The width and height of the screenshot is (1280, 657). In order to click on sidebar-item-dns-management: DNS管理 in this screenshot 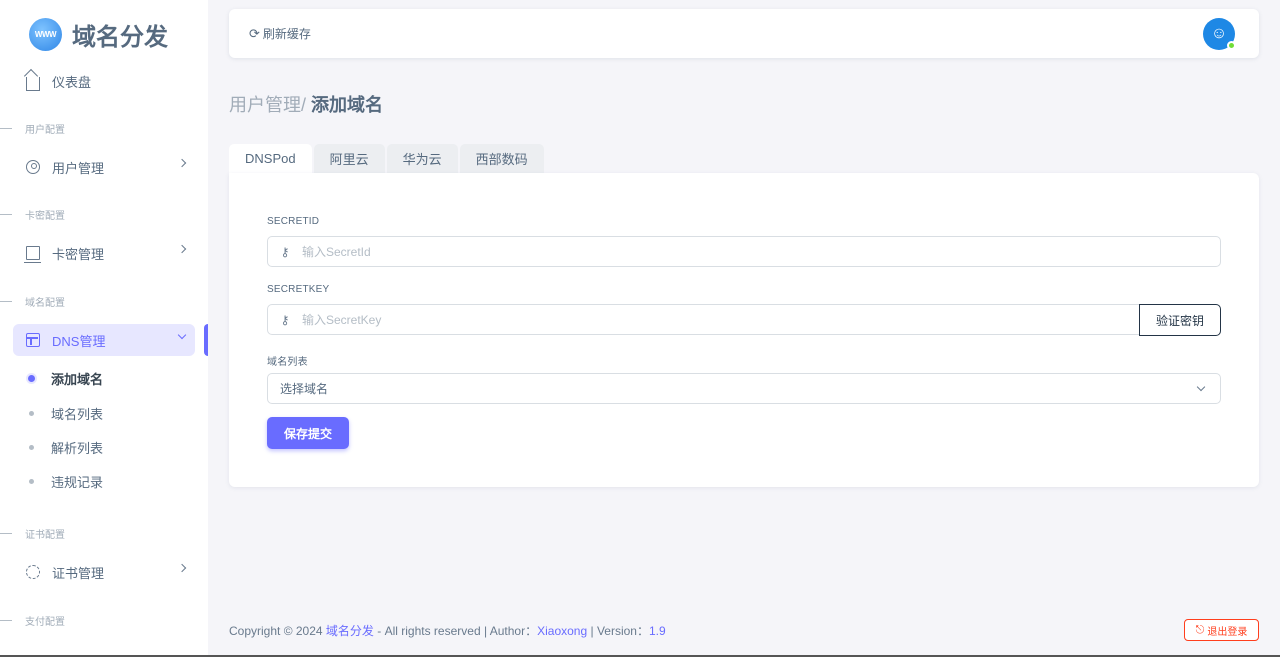, I will do `click(104, 340)`.